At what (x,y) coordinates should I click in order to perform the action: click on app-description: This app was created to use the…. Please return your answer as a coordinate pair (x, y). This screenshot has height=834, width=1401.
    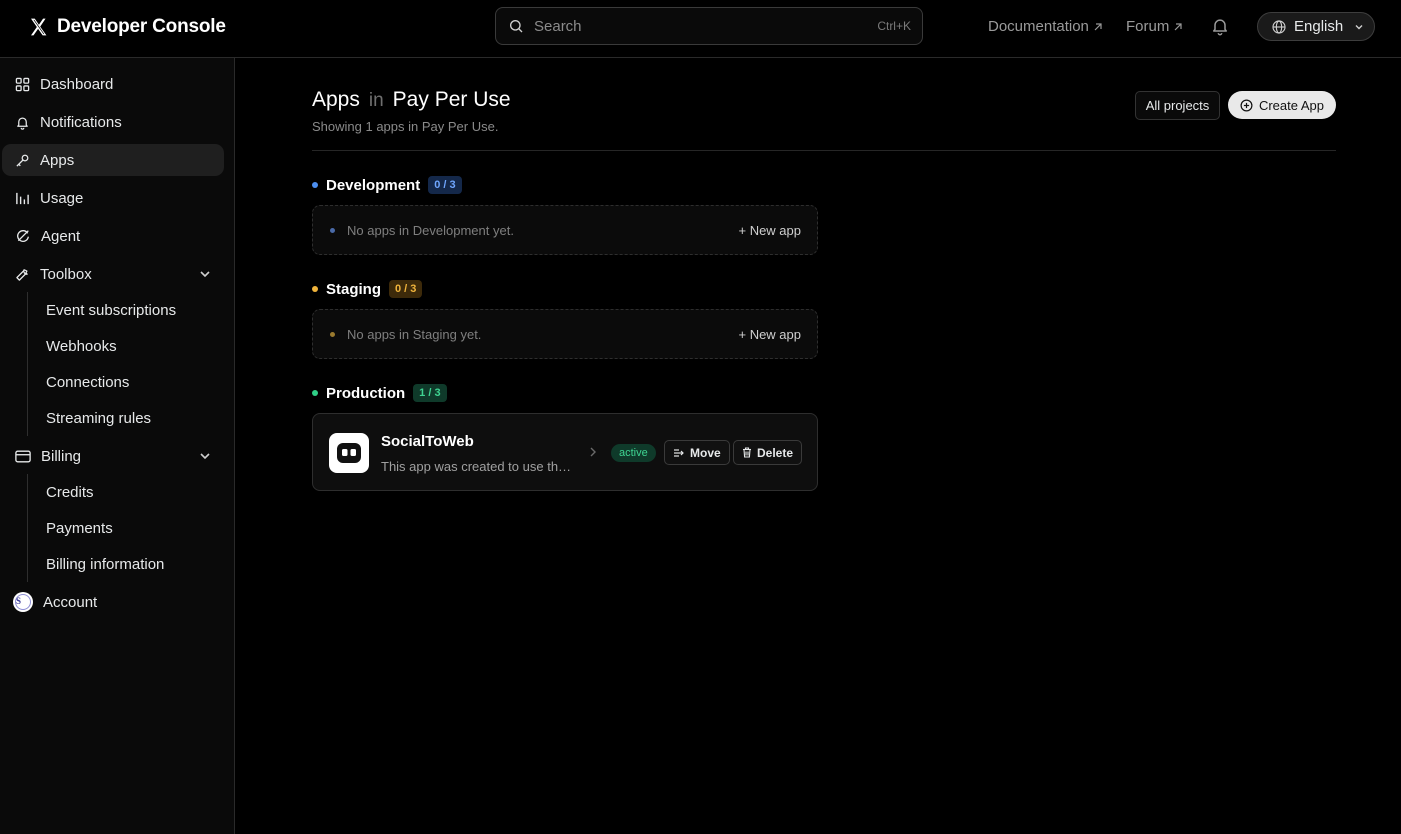
    Looking at the image, I should click on (479, 466).